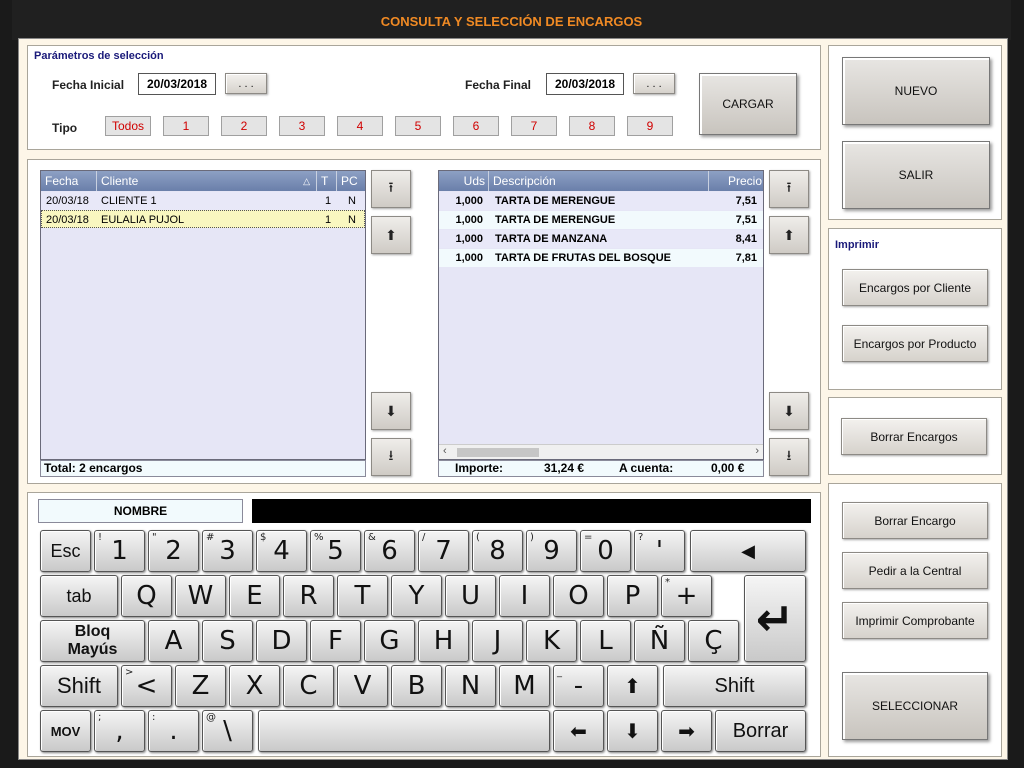 The image size is (1024, 768). What do you see at coordinates (524, 686) in the screenshot?
I see `key-m: M` at bounding box center [524, 686].